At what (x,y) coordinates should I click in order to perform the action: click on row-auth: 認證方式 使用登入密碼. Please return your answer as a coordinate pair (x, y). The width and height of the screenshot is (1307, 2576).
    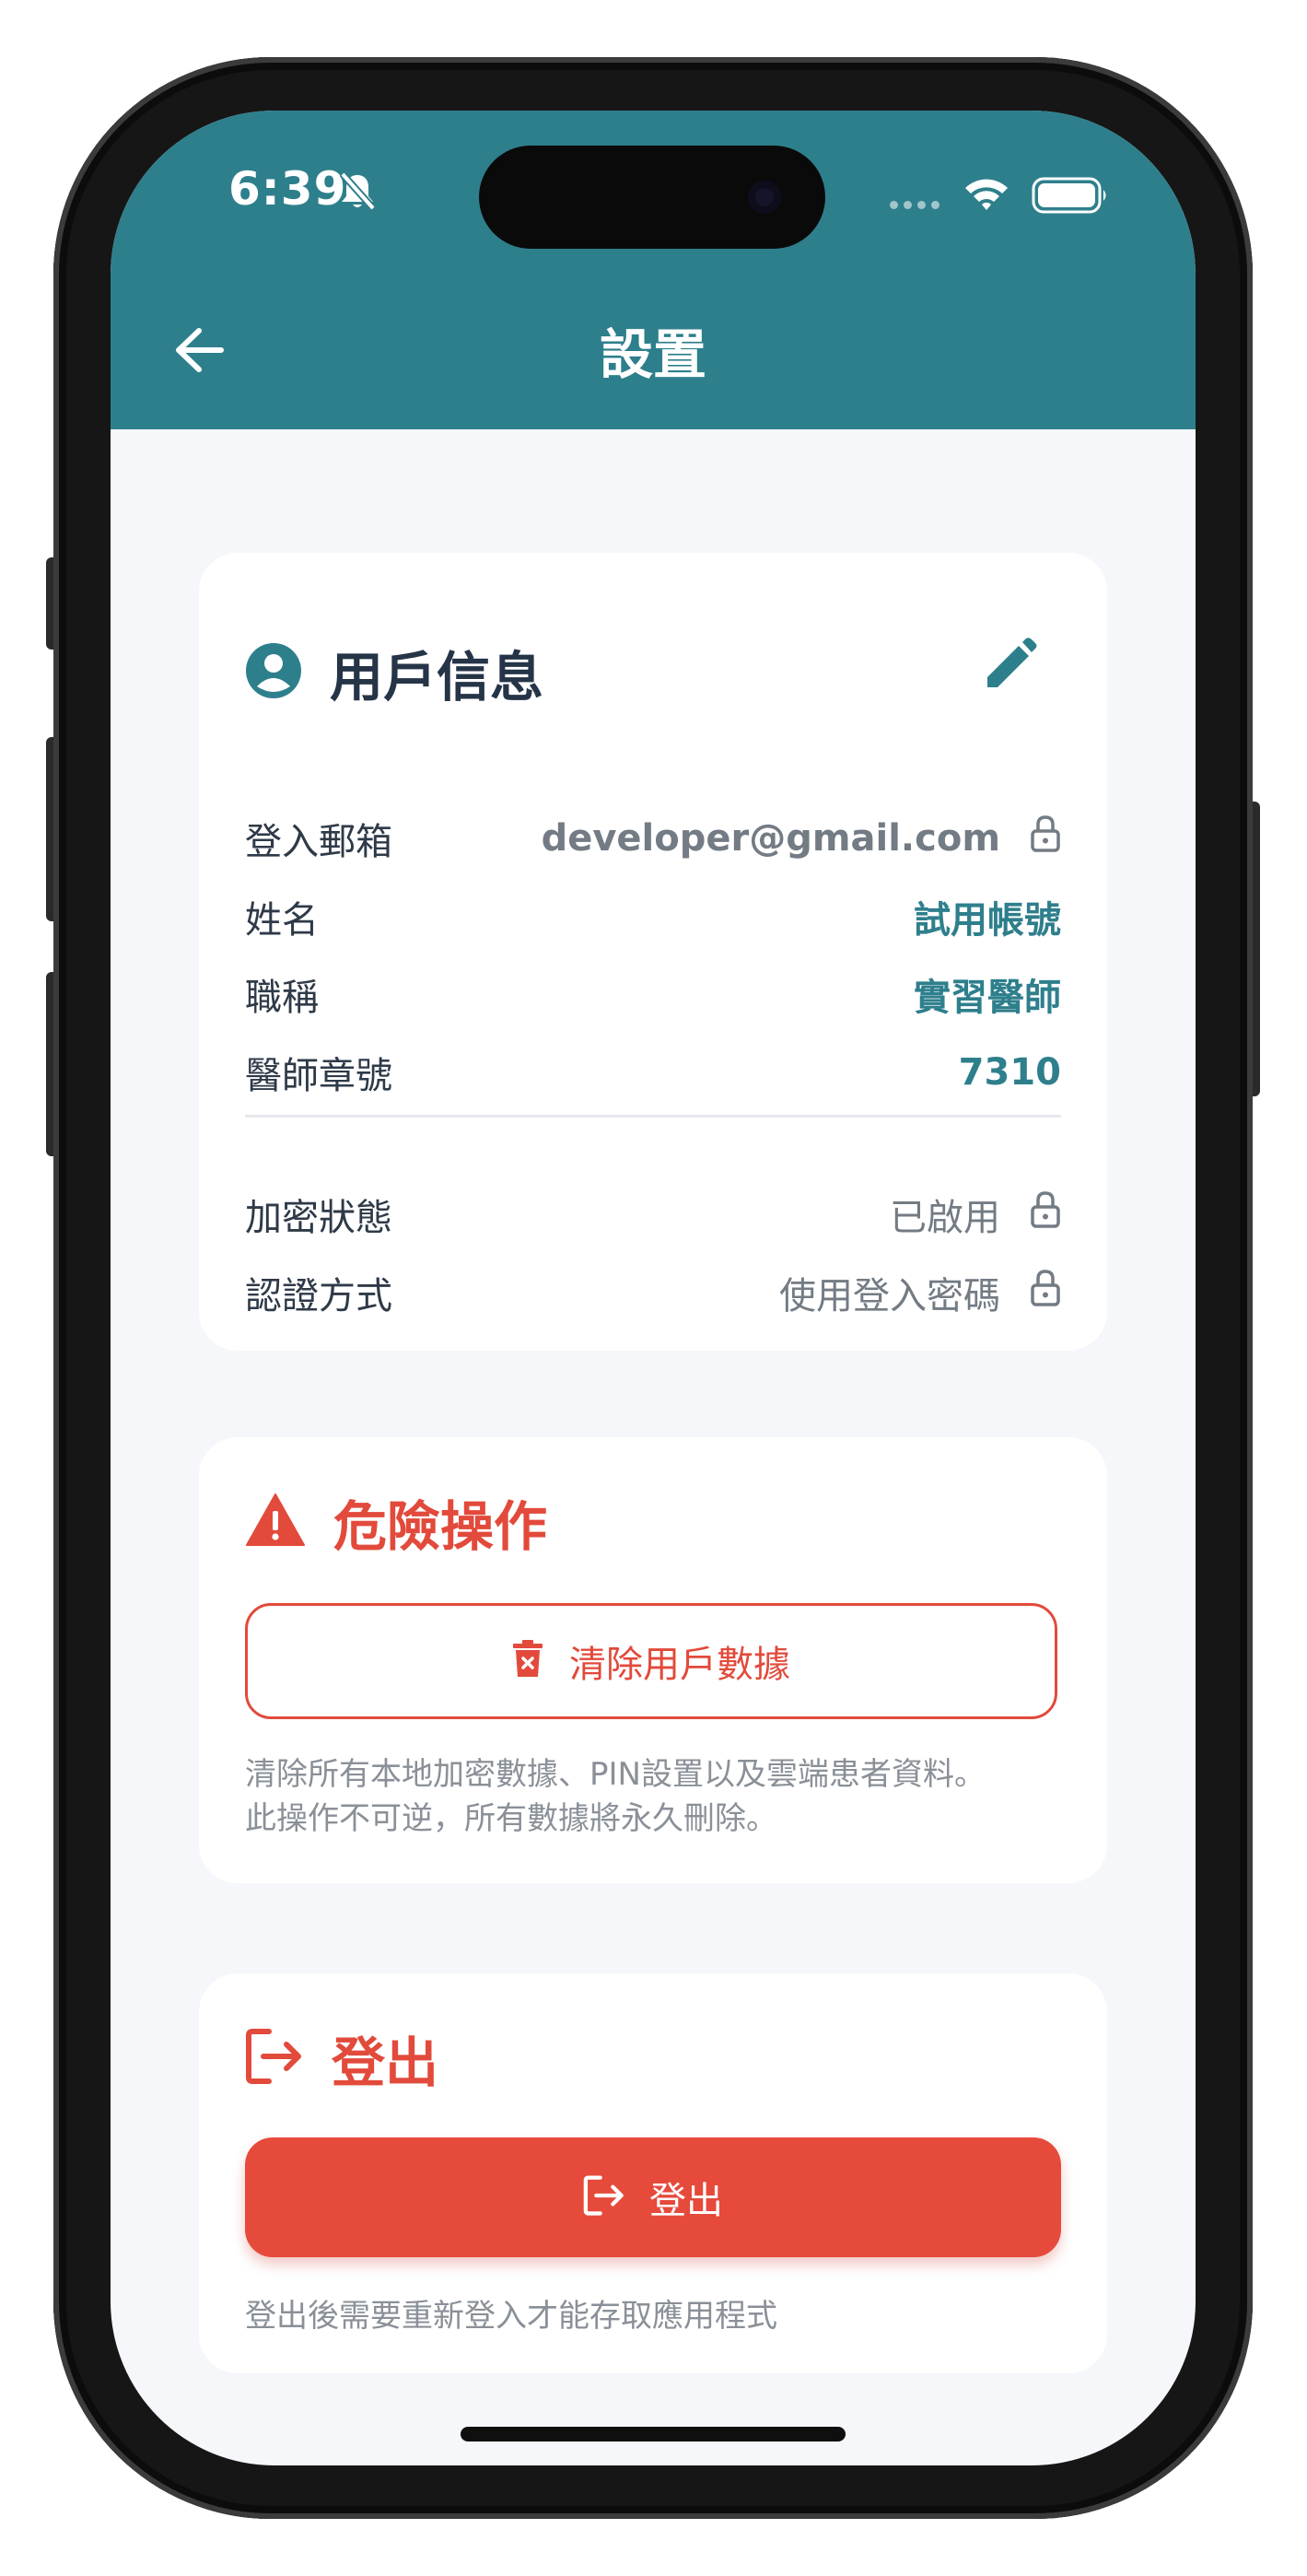
    Looking at the image, I should click on (653, 1292).